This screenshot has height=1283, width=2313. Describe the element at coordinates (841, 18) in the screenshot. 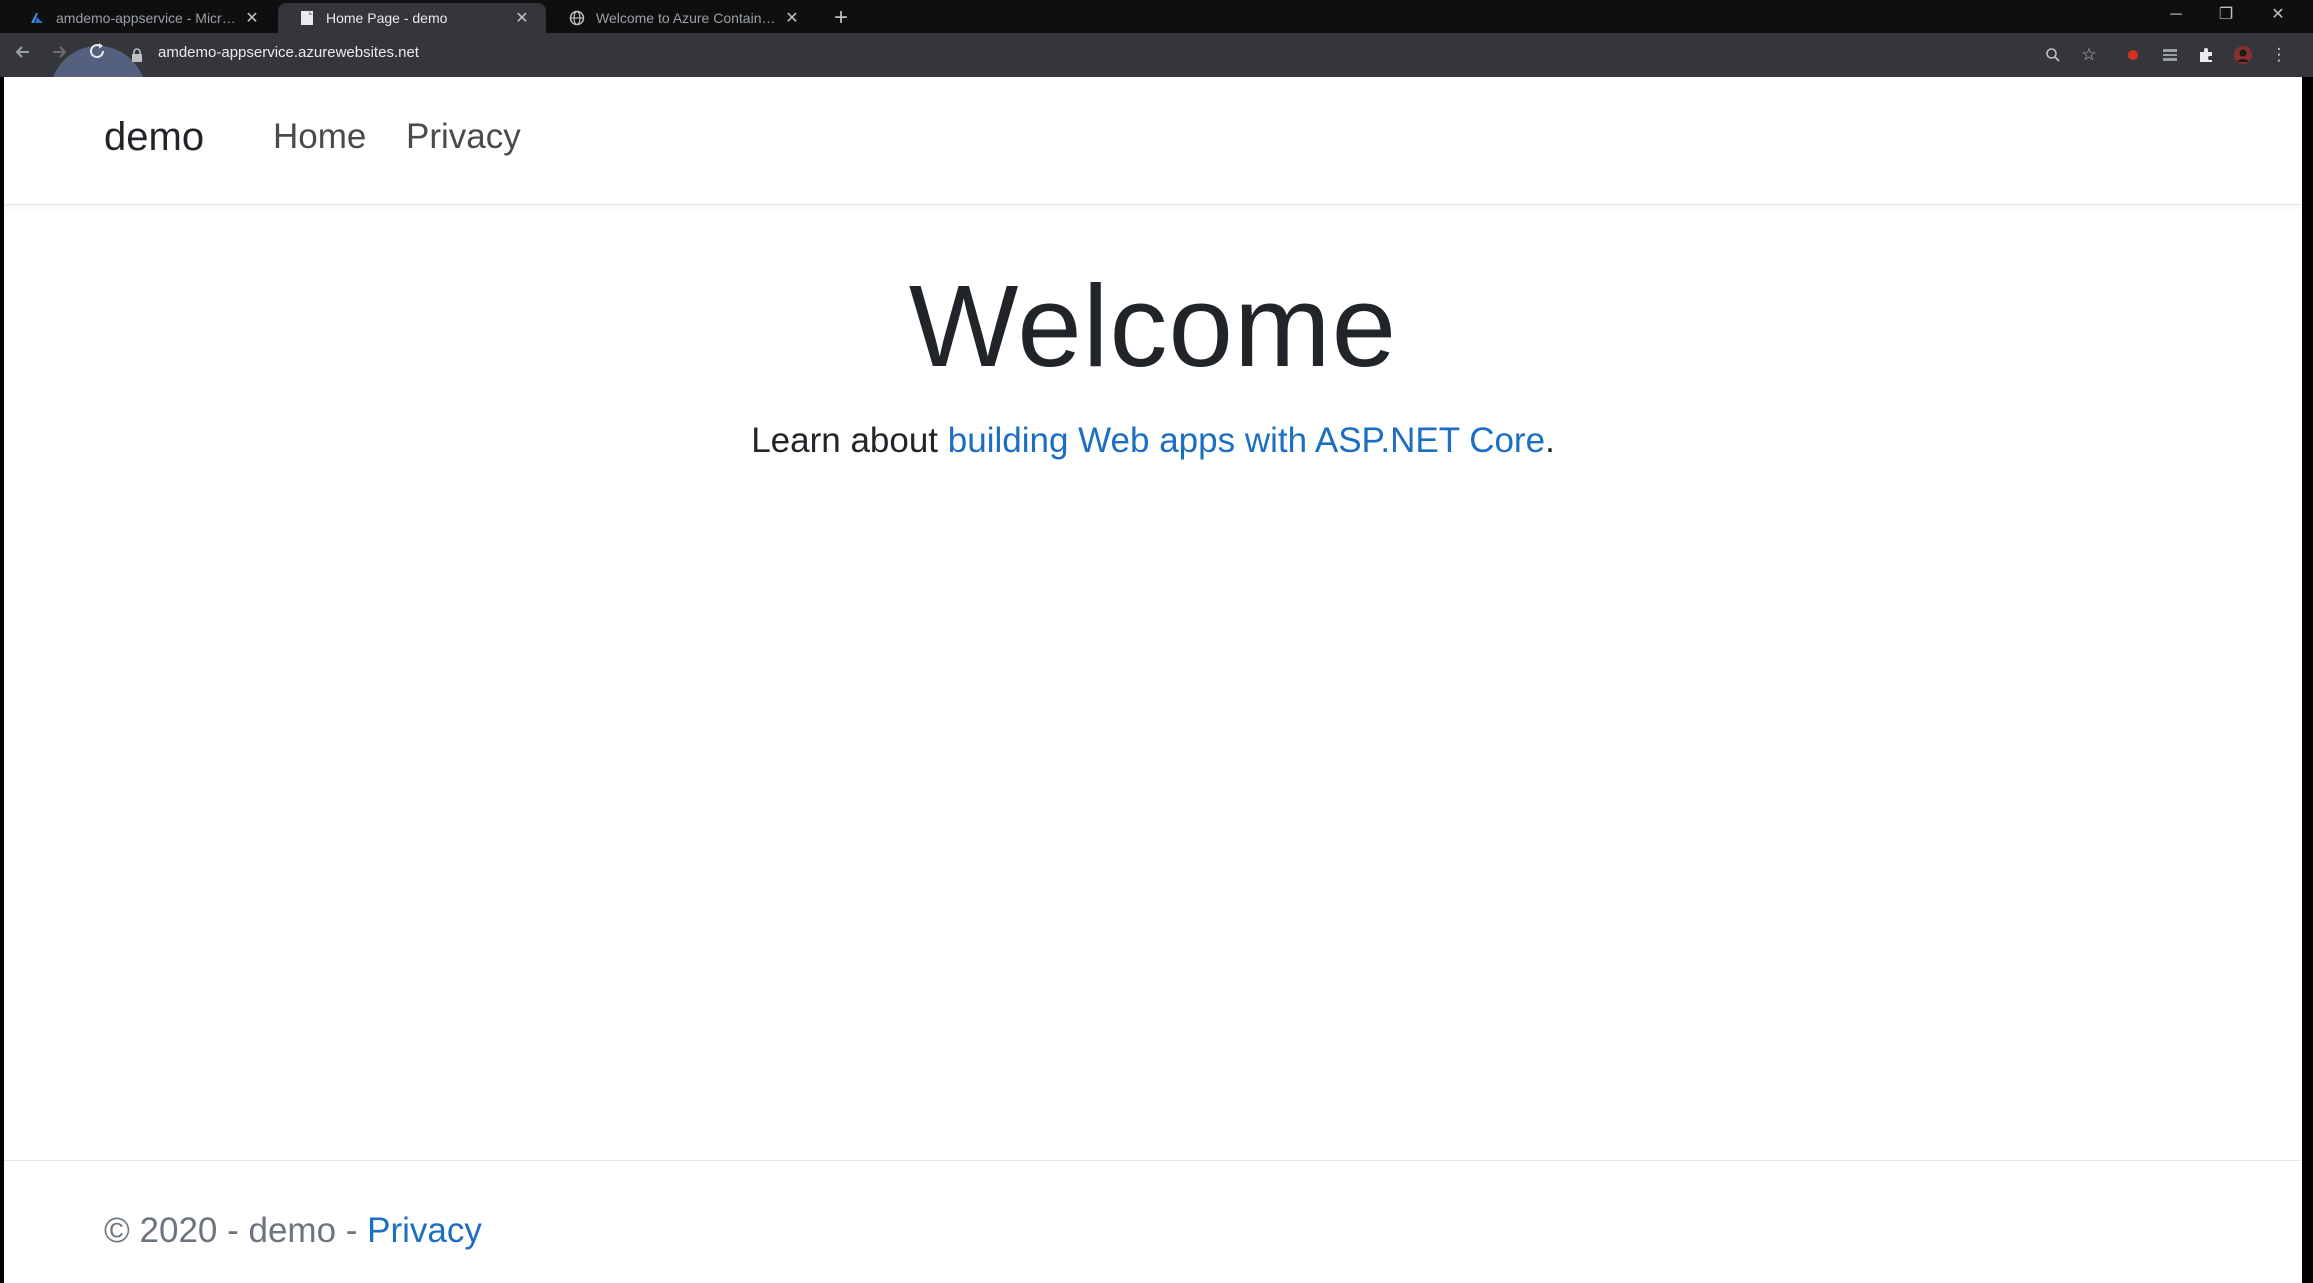

I see `new-tab-button: +` at that location.